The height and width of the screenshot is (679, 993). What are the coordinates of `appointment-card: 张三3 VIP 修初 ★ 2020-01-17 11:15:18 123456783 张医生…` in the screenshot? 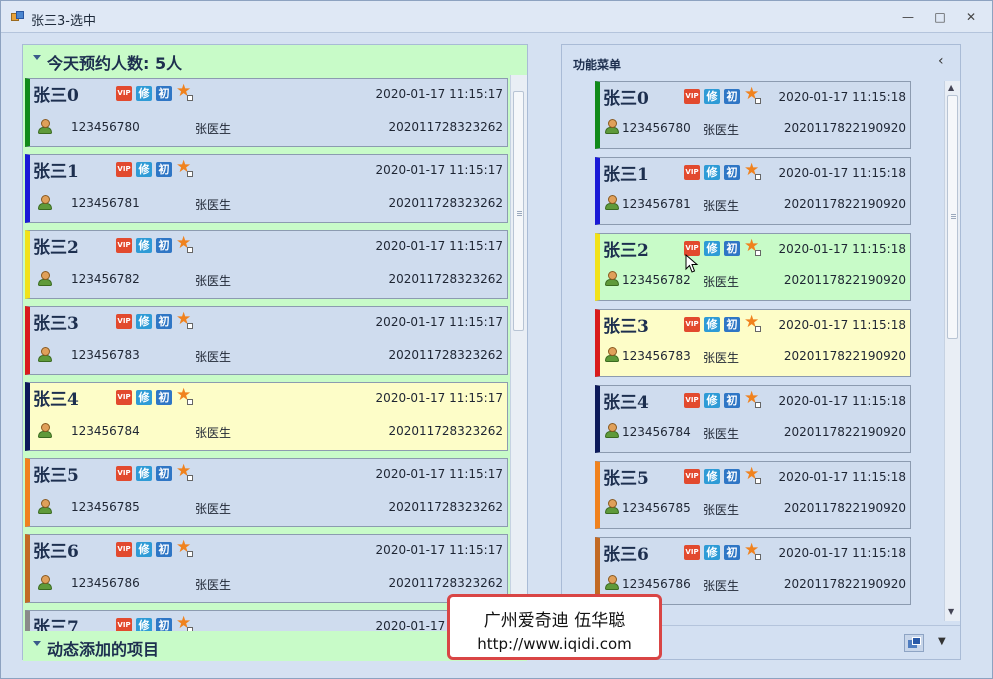 It's located at (753, 343).